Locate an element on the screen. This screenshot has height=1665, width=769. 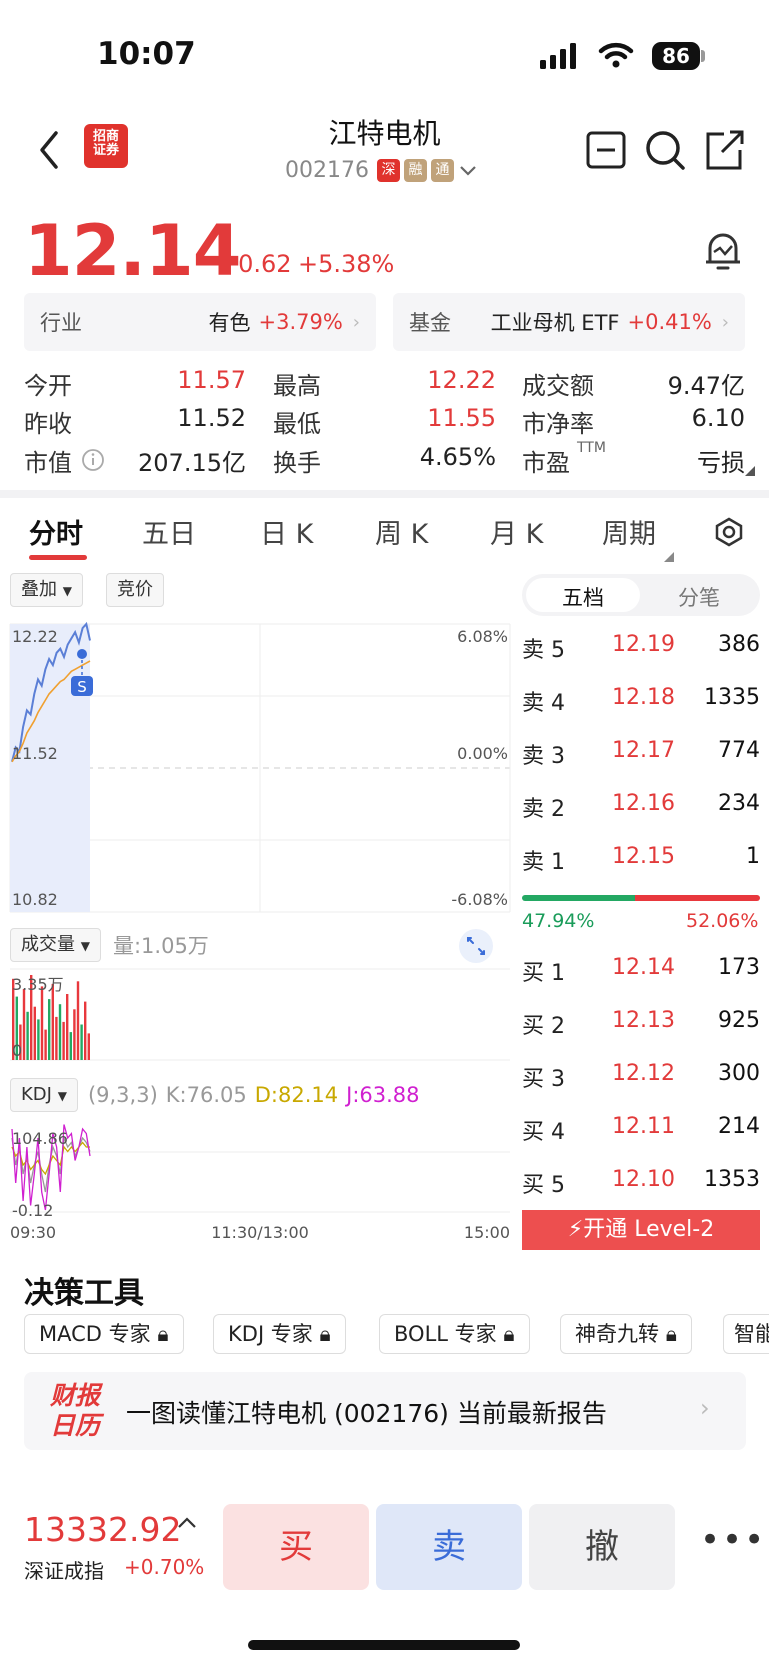
tool-td-nine: 神奇九转 🔒︎ is located at coordinates (626, 1334).